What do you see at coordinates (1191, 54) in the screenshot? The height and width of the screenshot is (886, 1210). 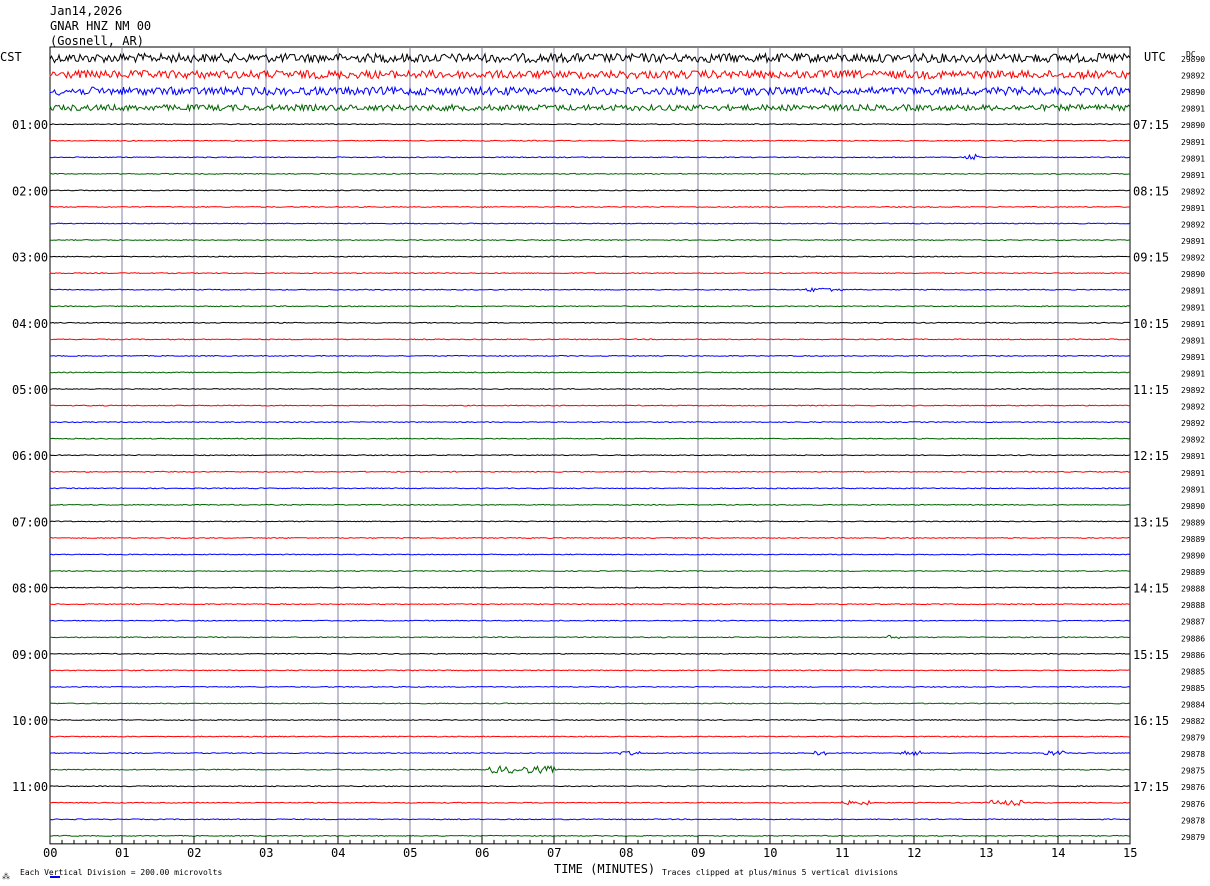 I see `dc-label: DC` at bounding box center [1191, 54].